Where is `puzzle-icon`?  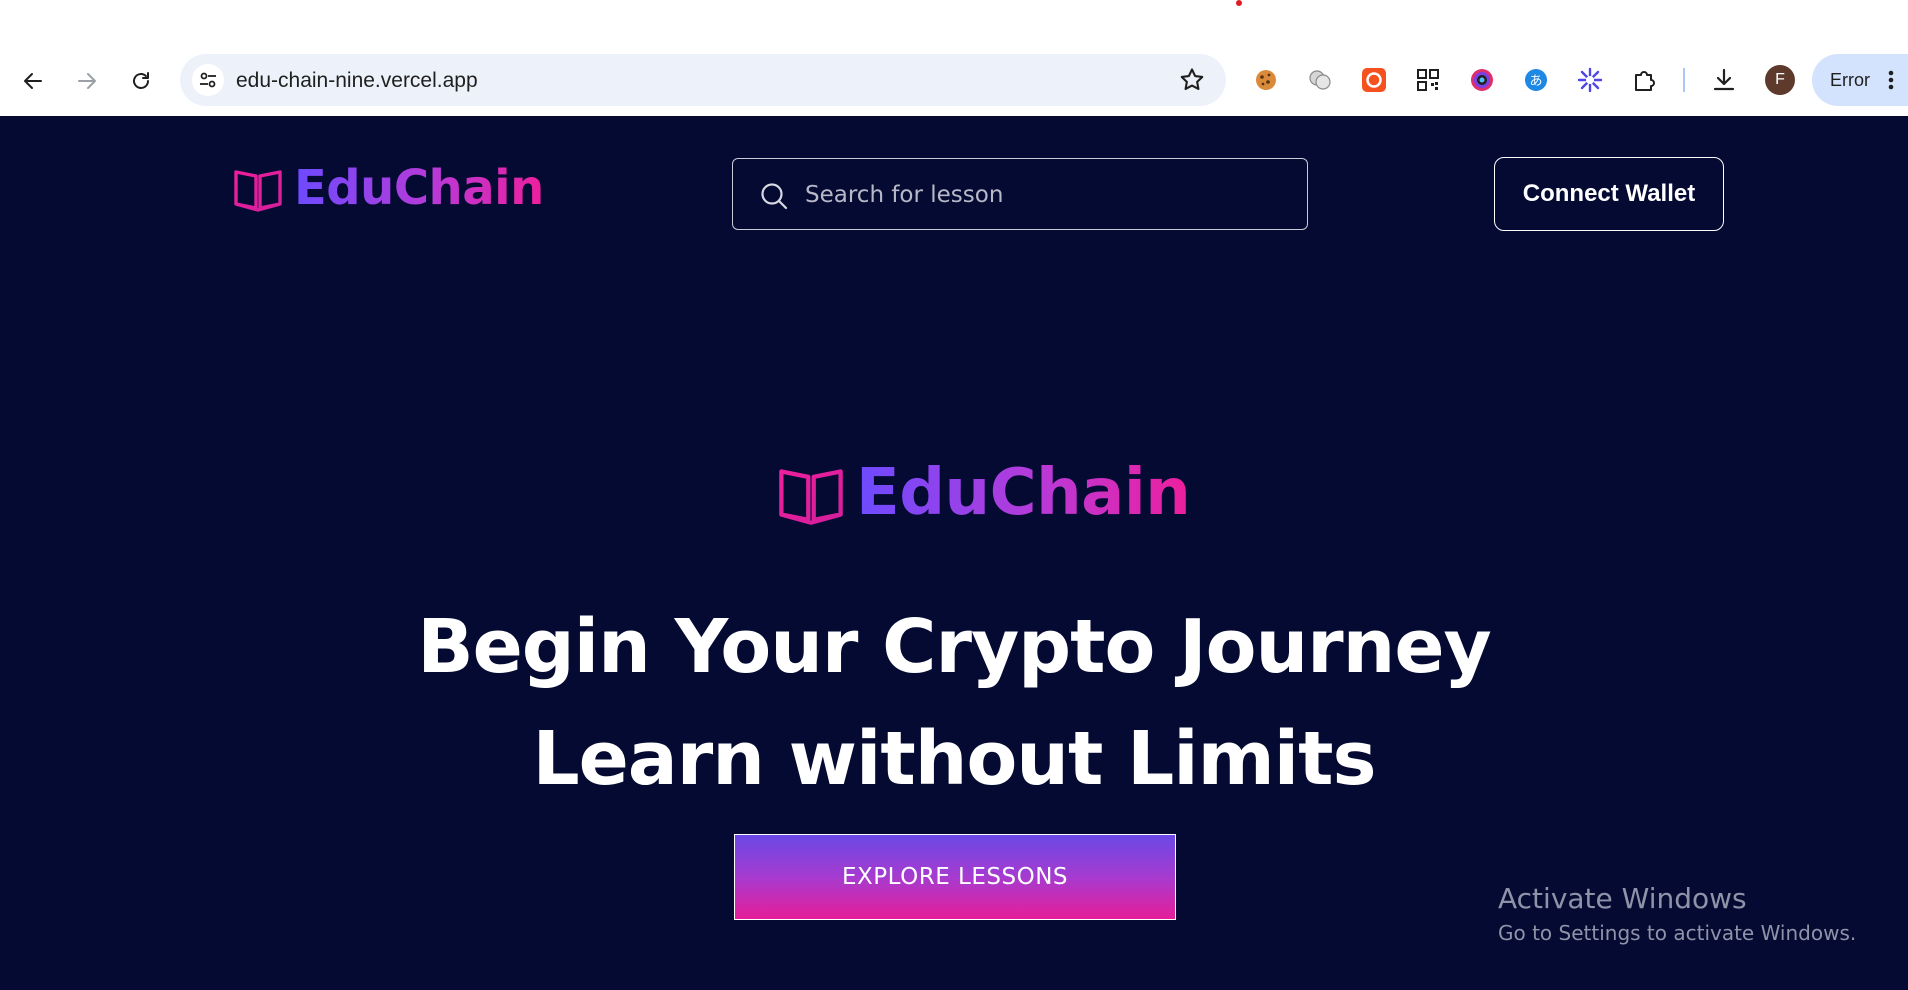
puzzle-icon is located at coordinates (1645, 81).